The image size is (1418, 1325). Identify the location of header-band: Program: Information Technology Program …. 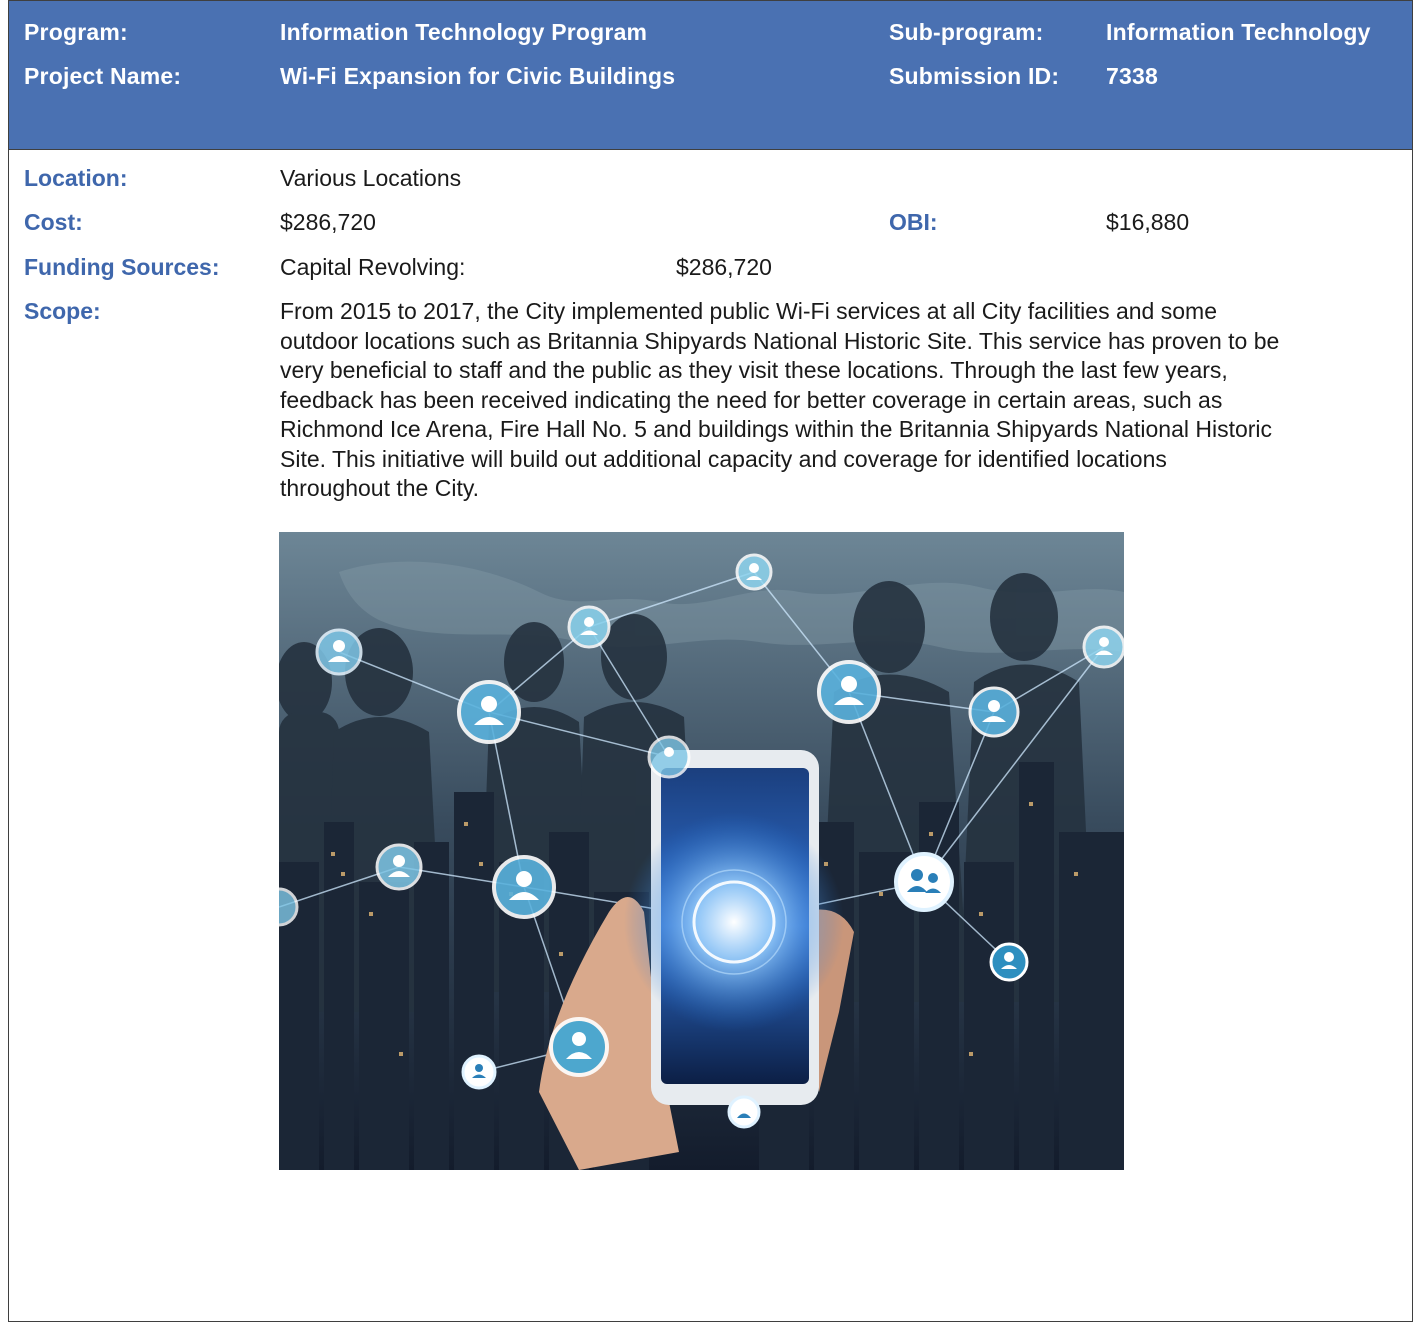
(710, 75).